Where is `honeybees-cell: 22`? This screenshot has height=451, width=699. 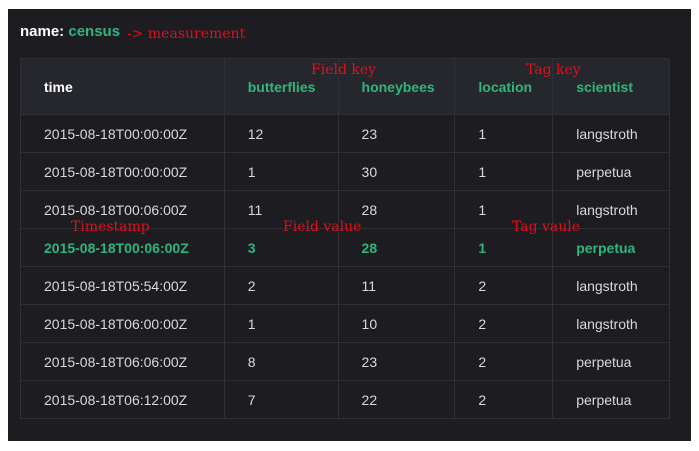 honeybees-cell: 22 is located at coordinates (396, 399).